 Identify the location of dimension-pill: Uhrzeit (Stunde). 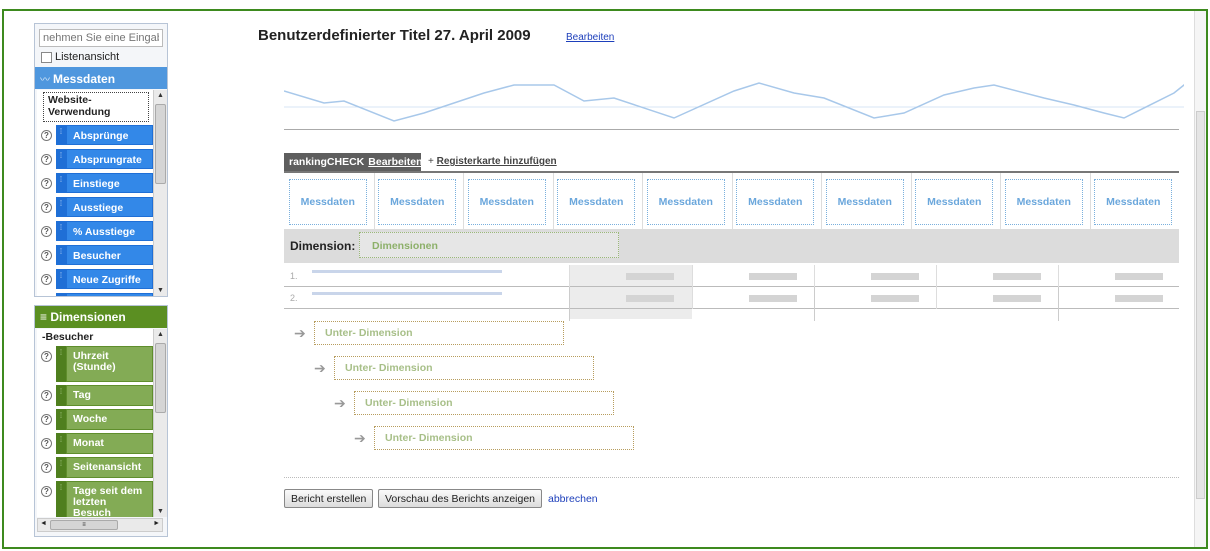
(109, 364).